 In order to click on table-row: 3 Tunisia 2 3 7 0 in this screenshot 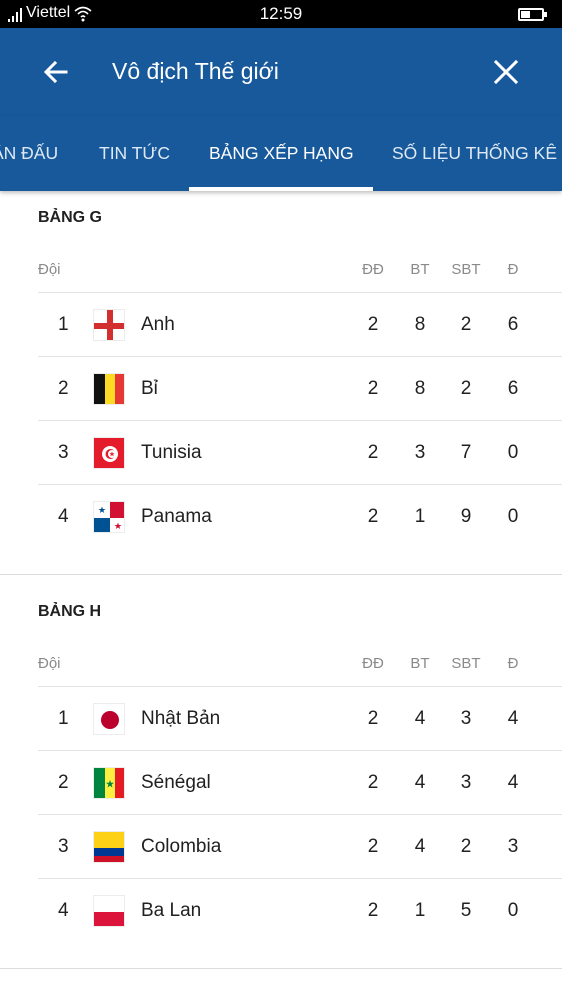, I will do `click(300, 453)`.